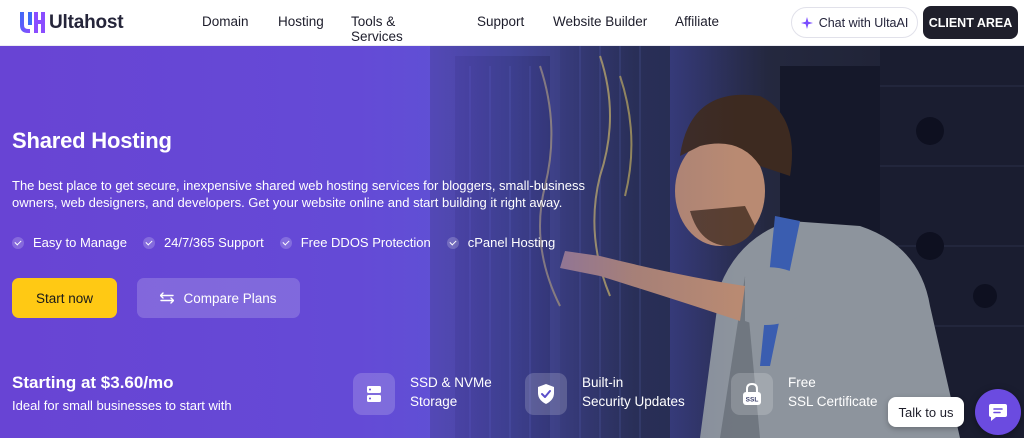 This screenshot has height=438, width=1024. What do you see at coordinates (970, 22) in the screenshot?
I see `client-area-button: CLIENT AREA` at bounding box center [970, 22].